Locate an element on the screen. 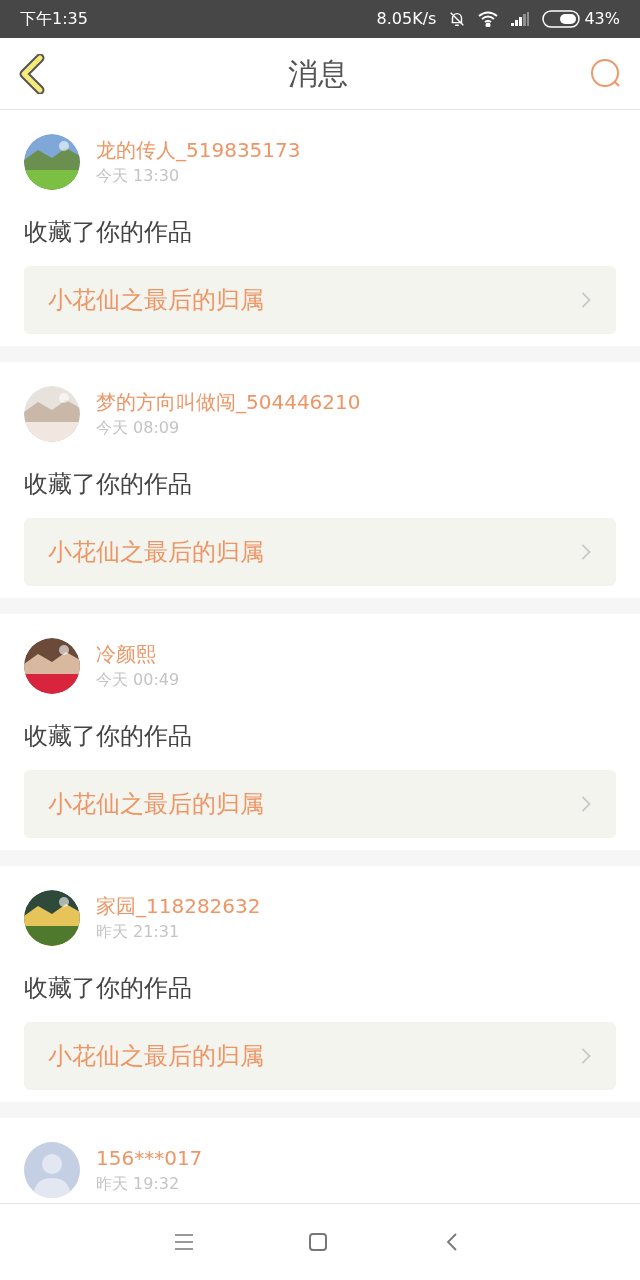  default-avatar-icon is located at coordinates (52, 1170).